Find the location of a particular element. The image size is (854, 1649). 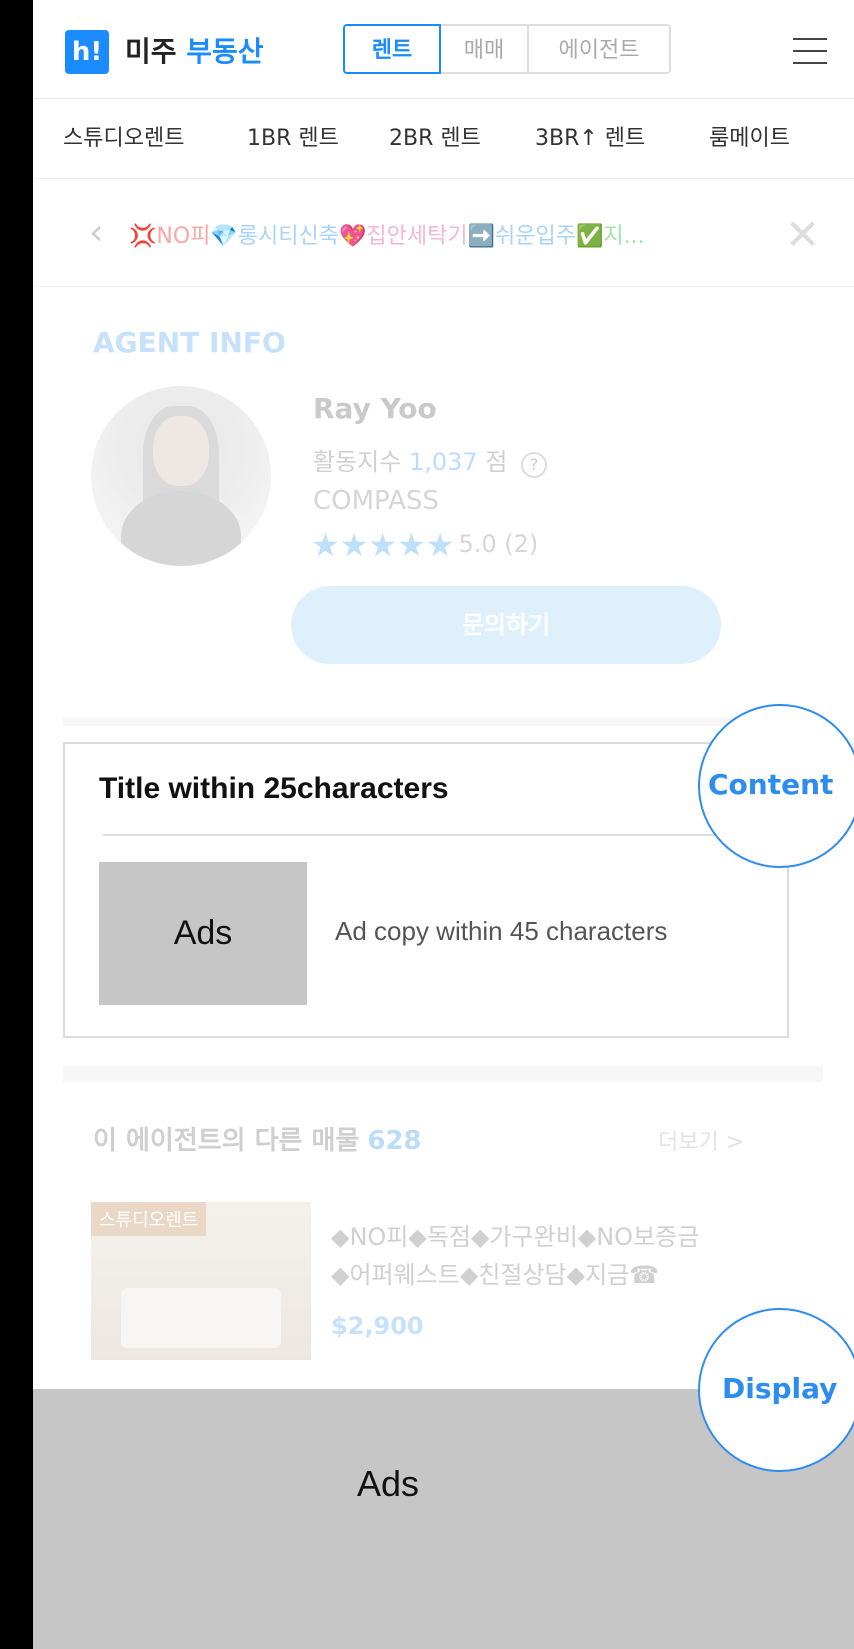

agent-name: Ray Yoo is located at coordinates (375, 408).